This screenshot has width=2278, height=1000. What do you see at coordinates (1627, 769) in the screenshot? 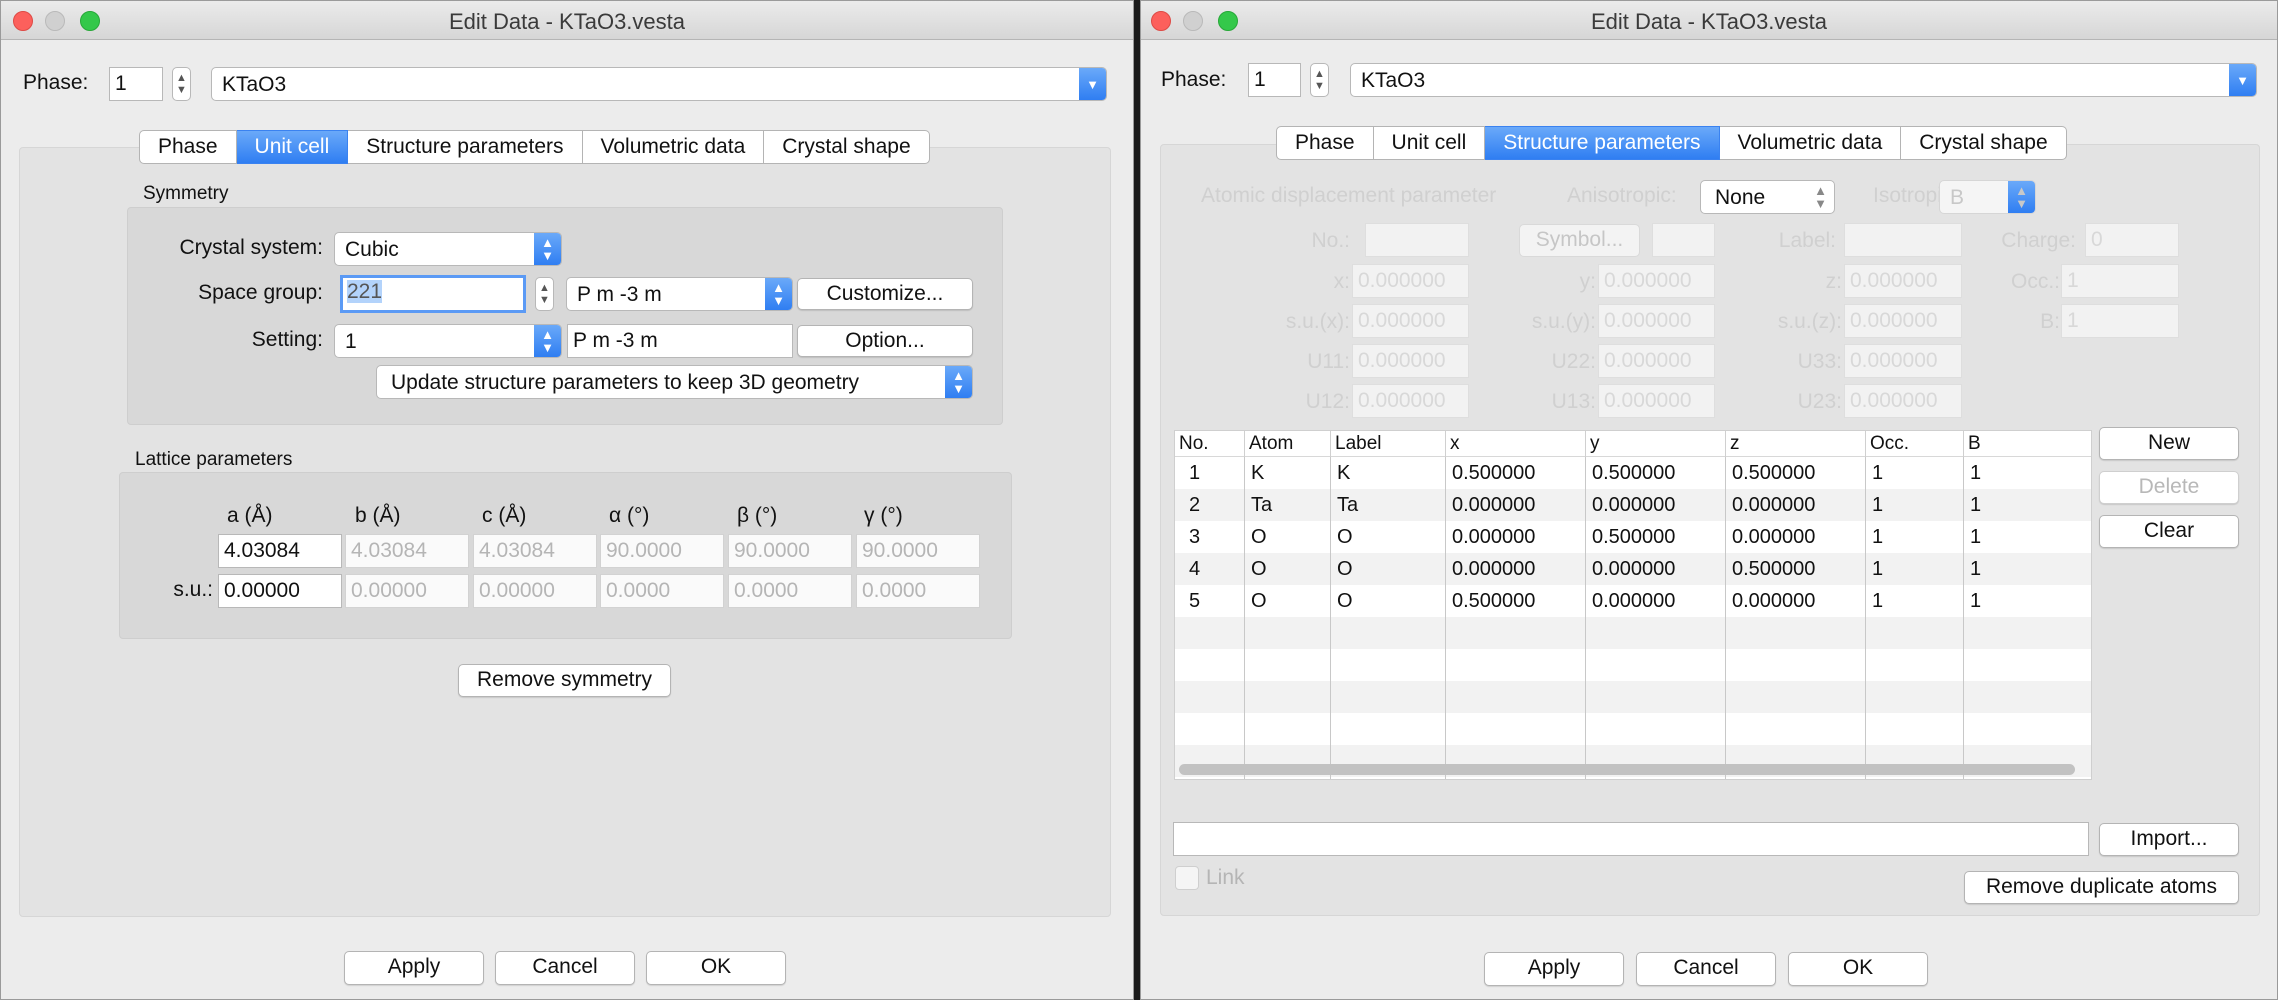
I see `table-horizontal-scrollbar` at bounding box center [1627, 769].